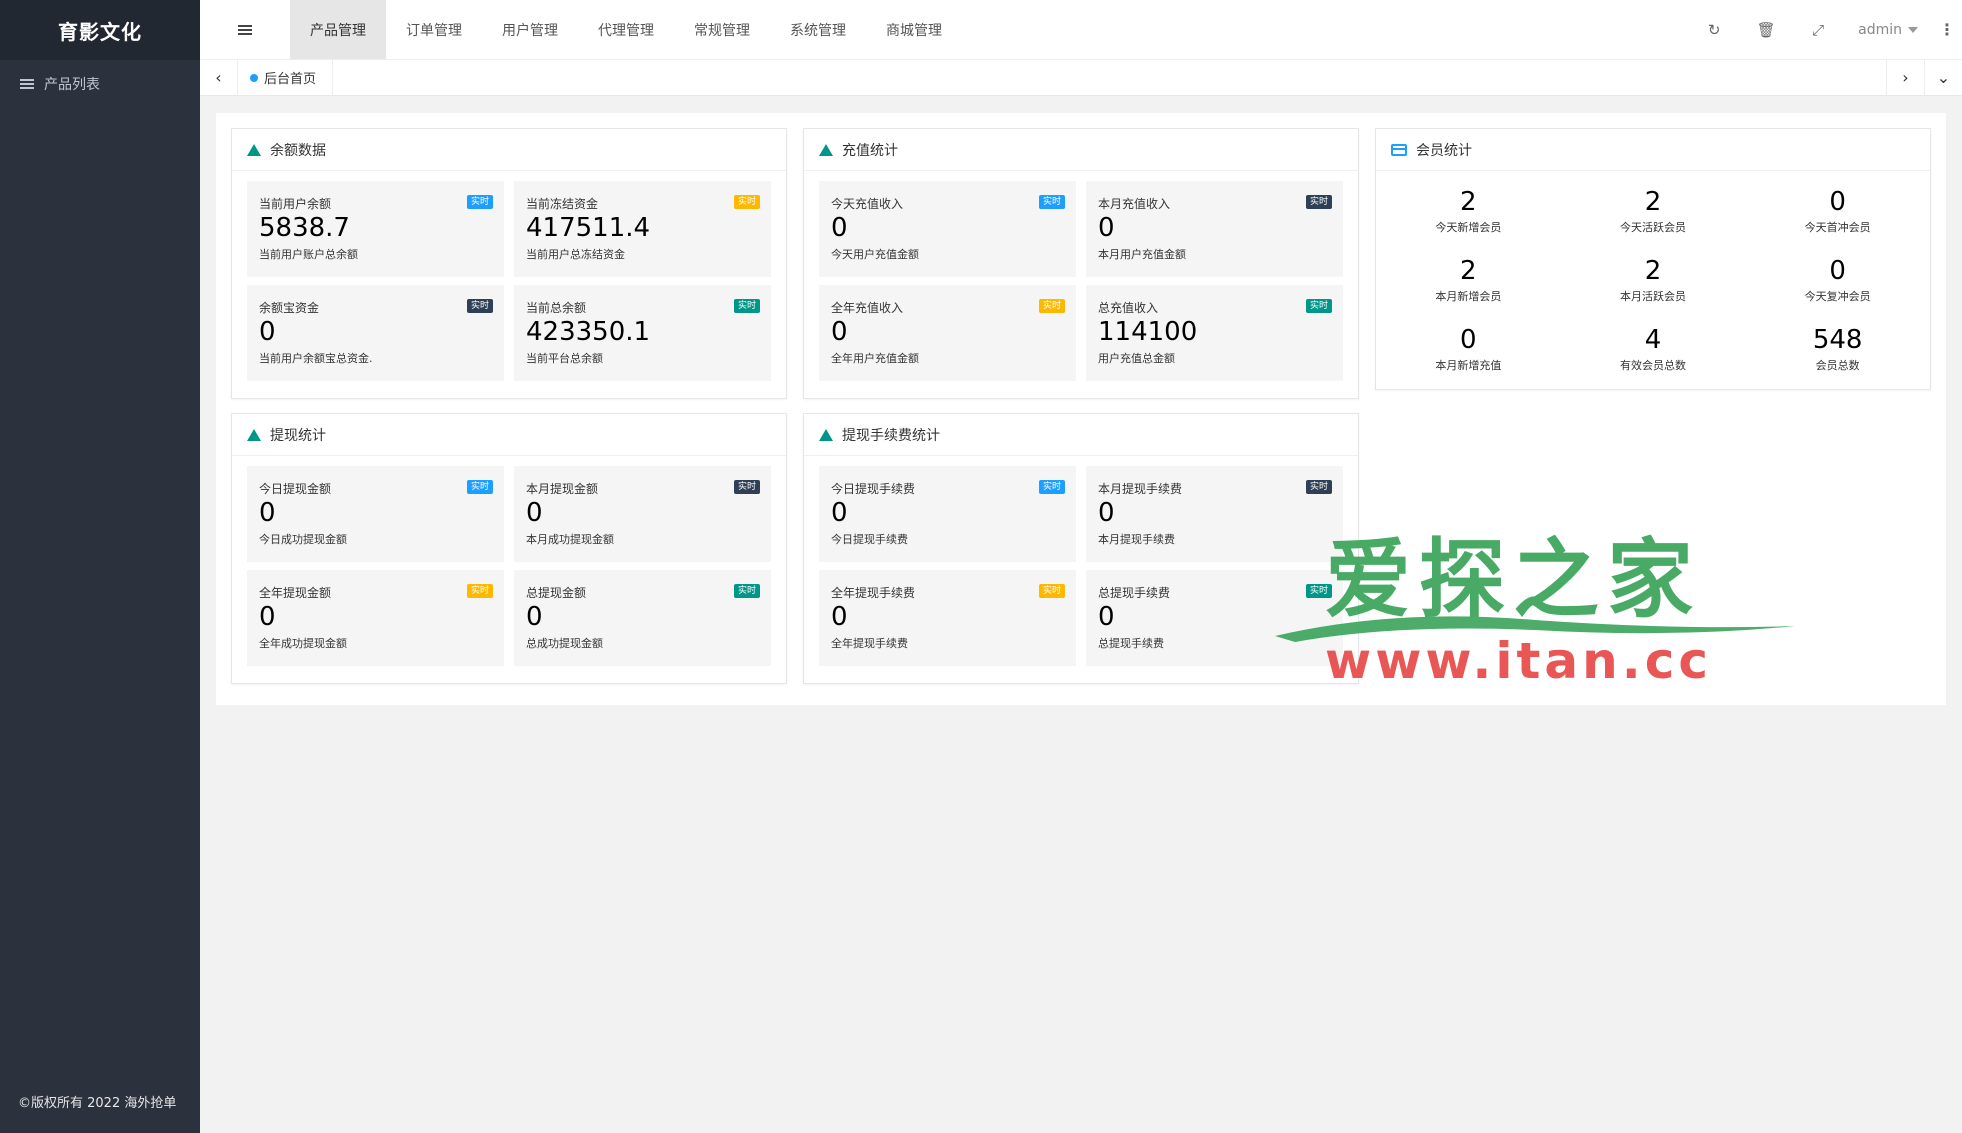 This screenshot has height=1133, width=1962. Describe the element at coordinates (295, 204) in the screenshot. I see `stat-title: 当前用户余额` at that location.